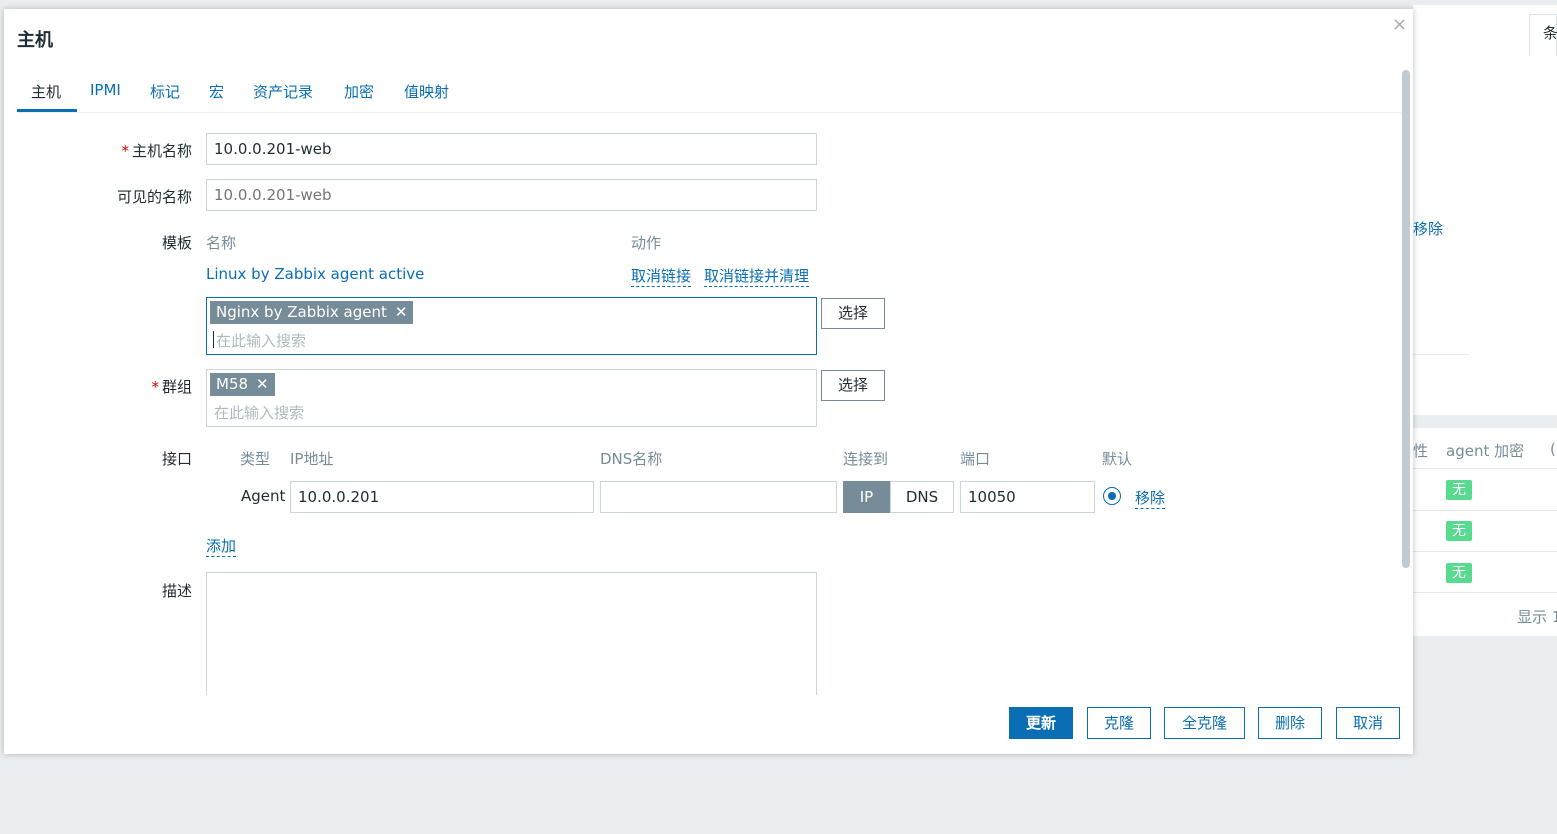  I want to click on host-name-label-text: 主机名称, so click(161, 151).